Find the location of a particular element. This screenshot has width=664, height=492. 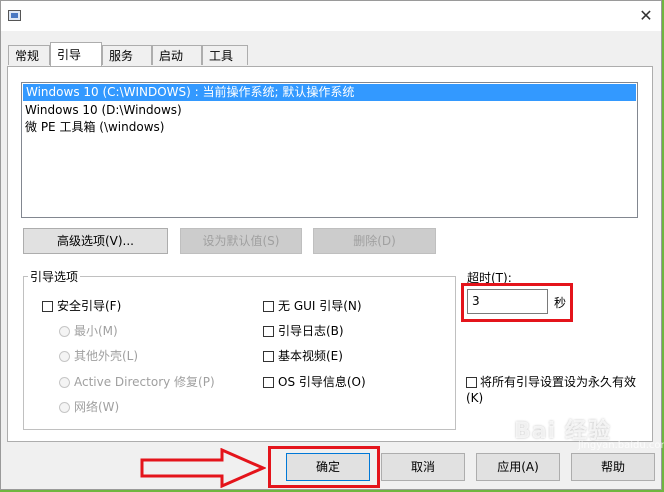

boot-log-label: 引导日志(B) is located at coordinates (311, 331).